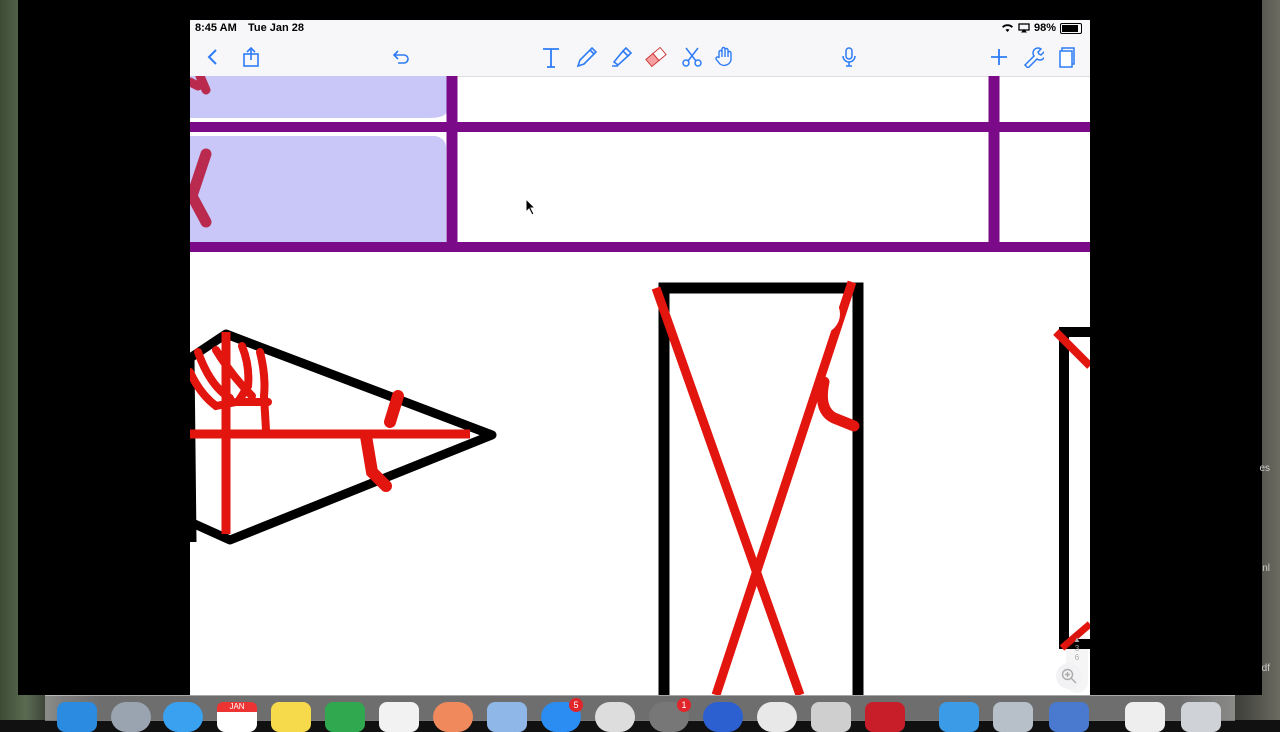 This screenshot has height=732, width=1280. What do you see at coordinates (885, 717) in the screenshot?
I see `acrobat-icon` at bounding box center [885, 717].